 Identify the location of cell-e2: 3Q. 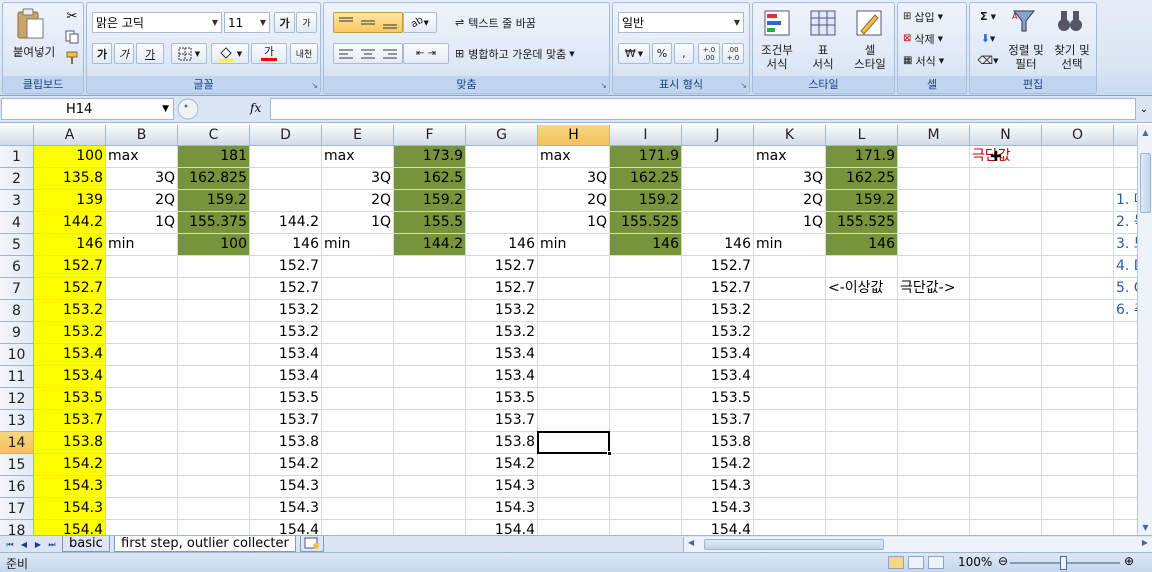
(358, 179).